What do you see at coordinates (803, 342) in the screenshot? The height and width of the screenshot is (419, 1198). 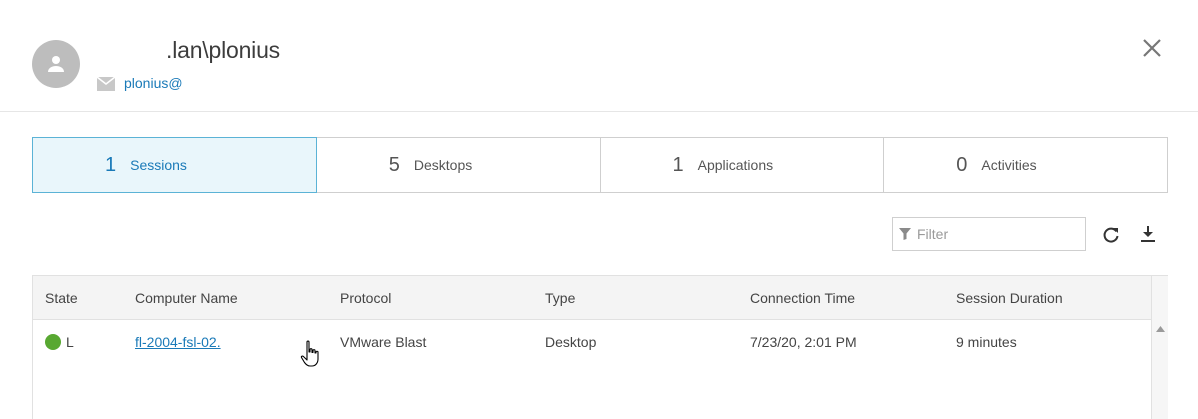 I see `connection-time-cell: 7/23/20, 2:01 PM` at bounding box center [803, 342].